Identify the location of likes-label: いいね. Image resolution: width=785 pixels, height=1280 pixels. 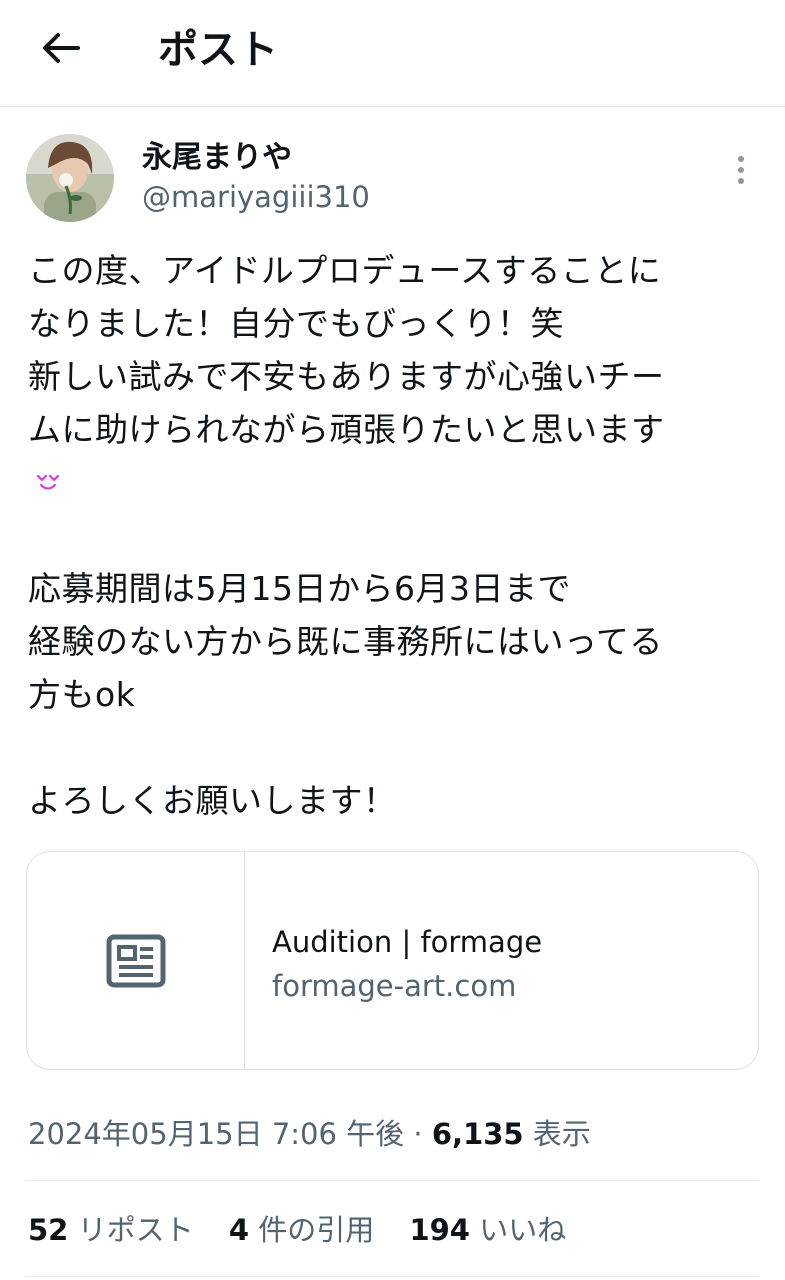
(523, 1230).